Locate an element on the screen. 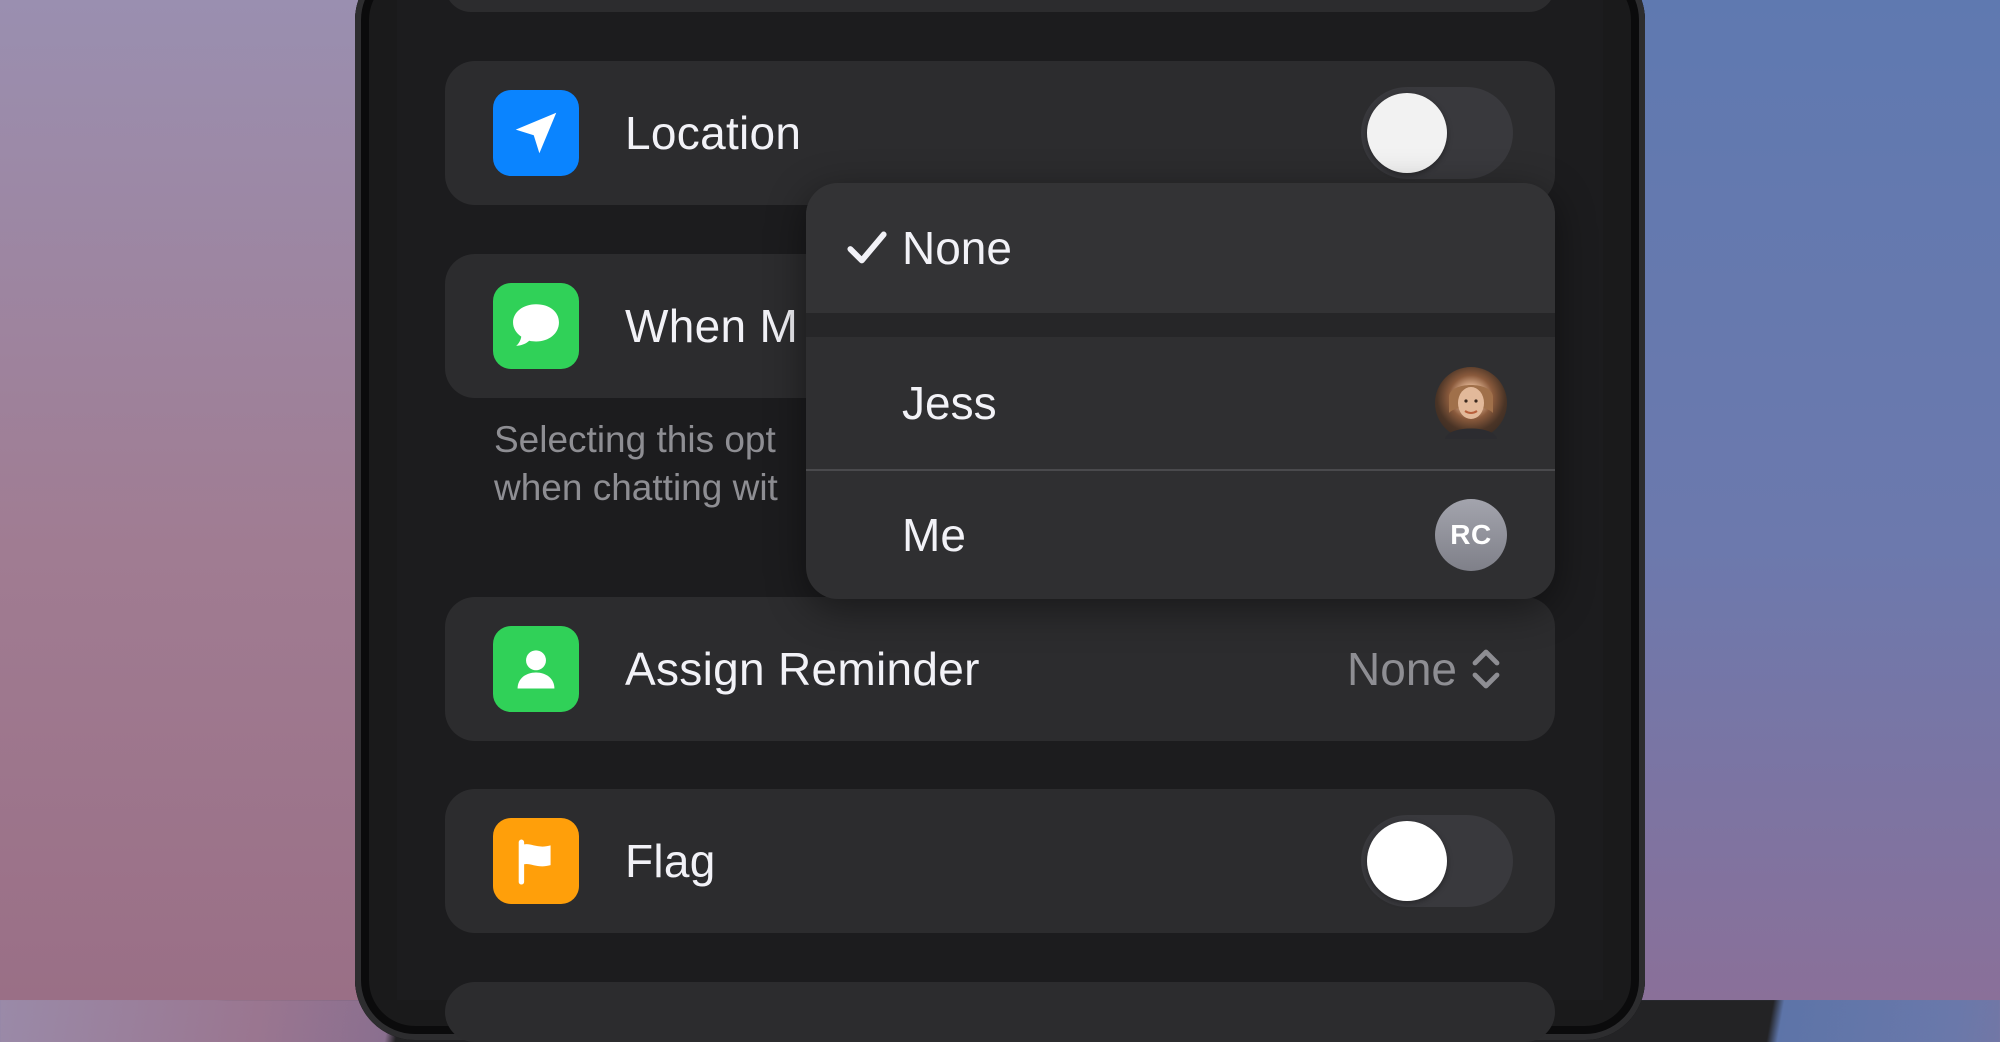  menu-item-label: Me is located at coordinates (934, 535).